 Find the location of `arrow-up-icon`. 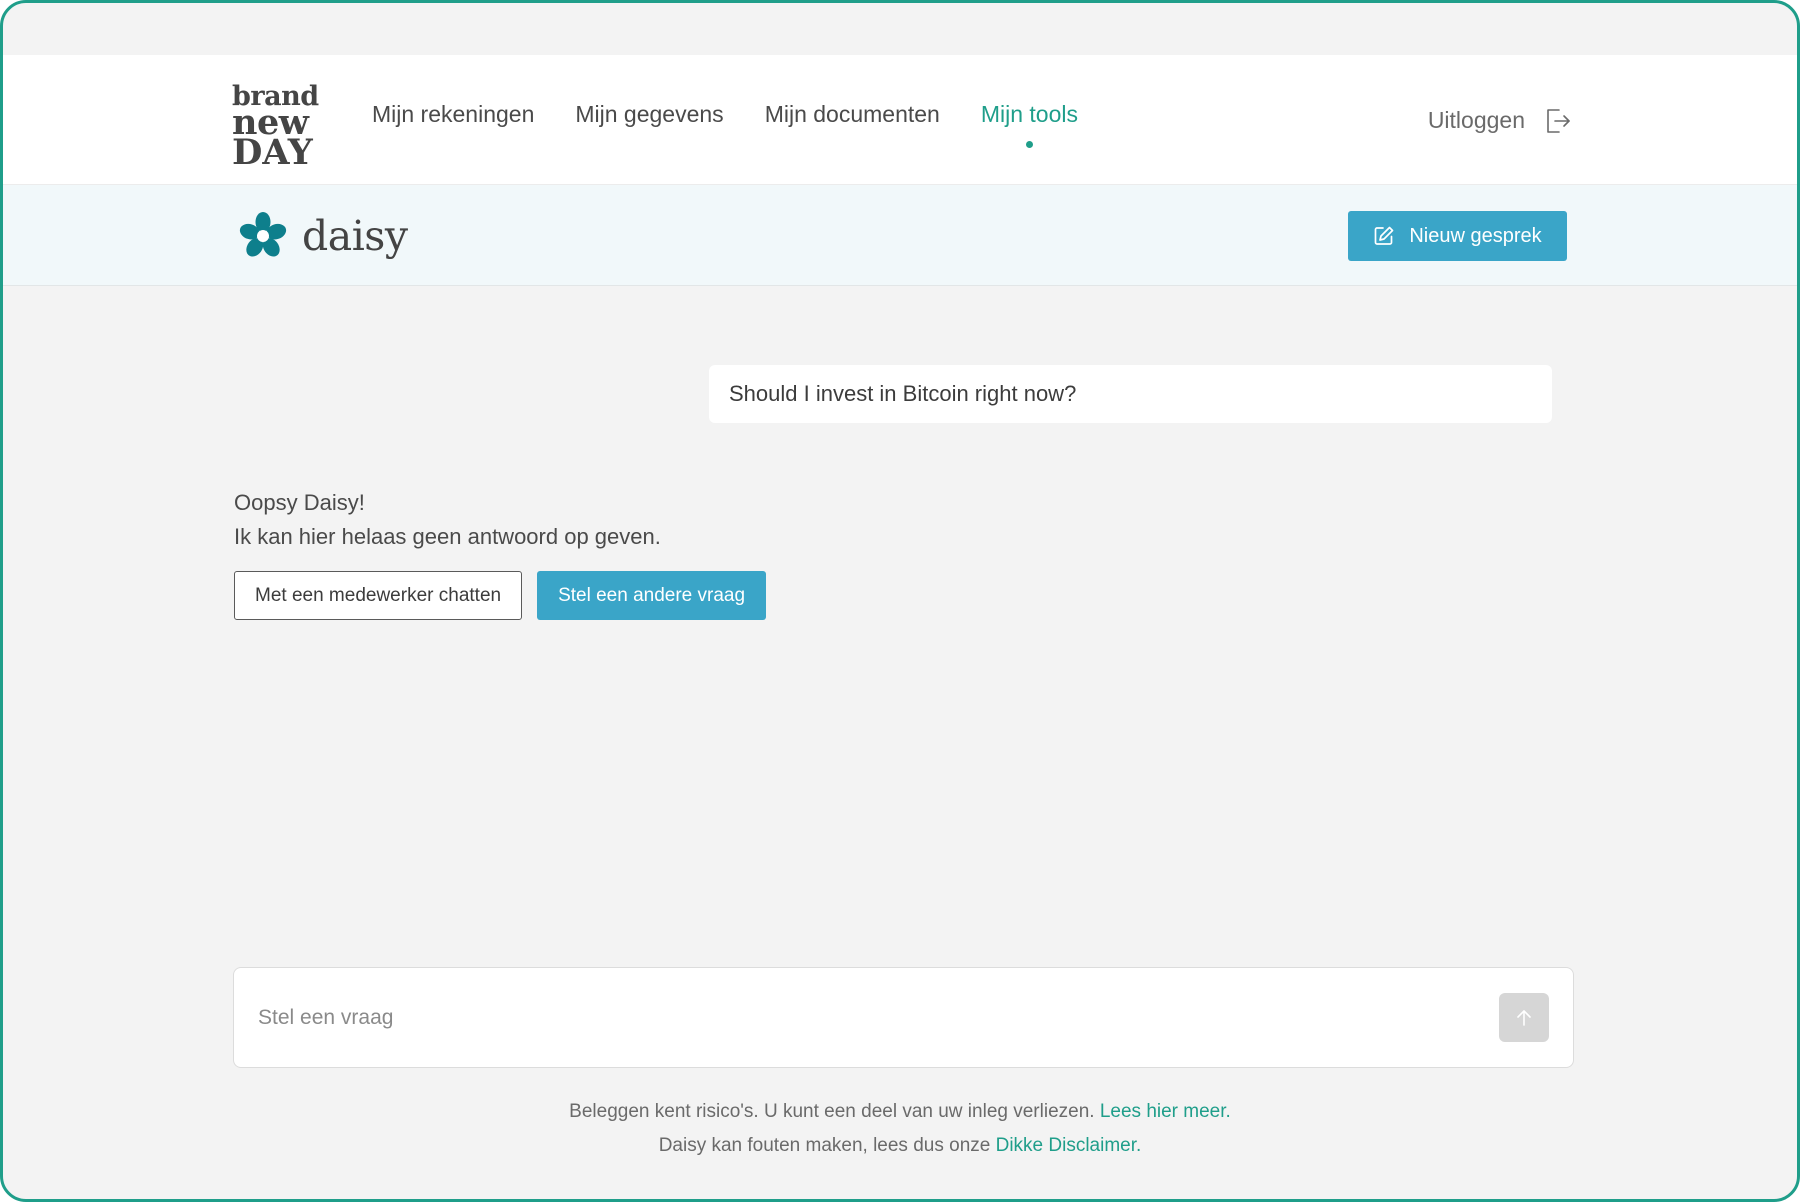

arrow-up-icon is located at coordinates (1524, 1017).